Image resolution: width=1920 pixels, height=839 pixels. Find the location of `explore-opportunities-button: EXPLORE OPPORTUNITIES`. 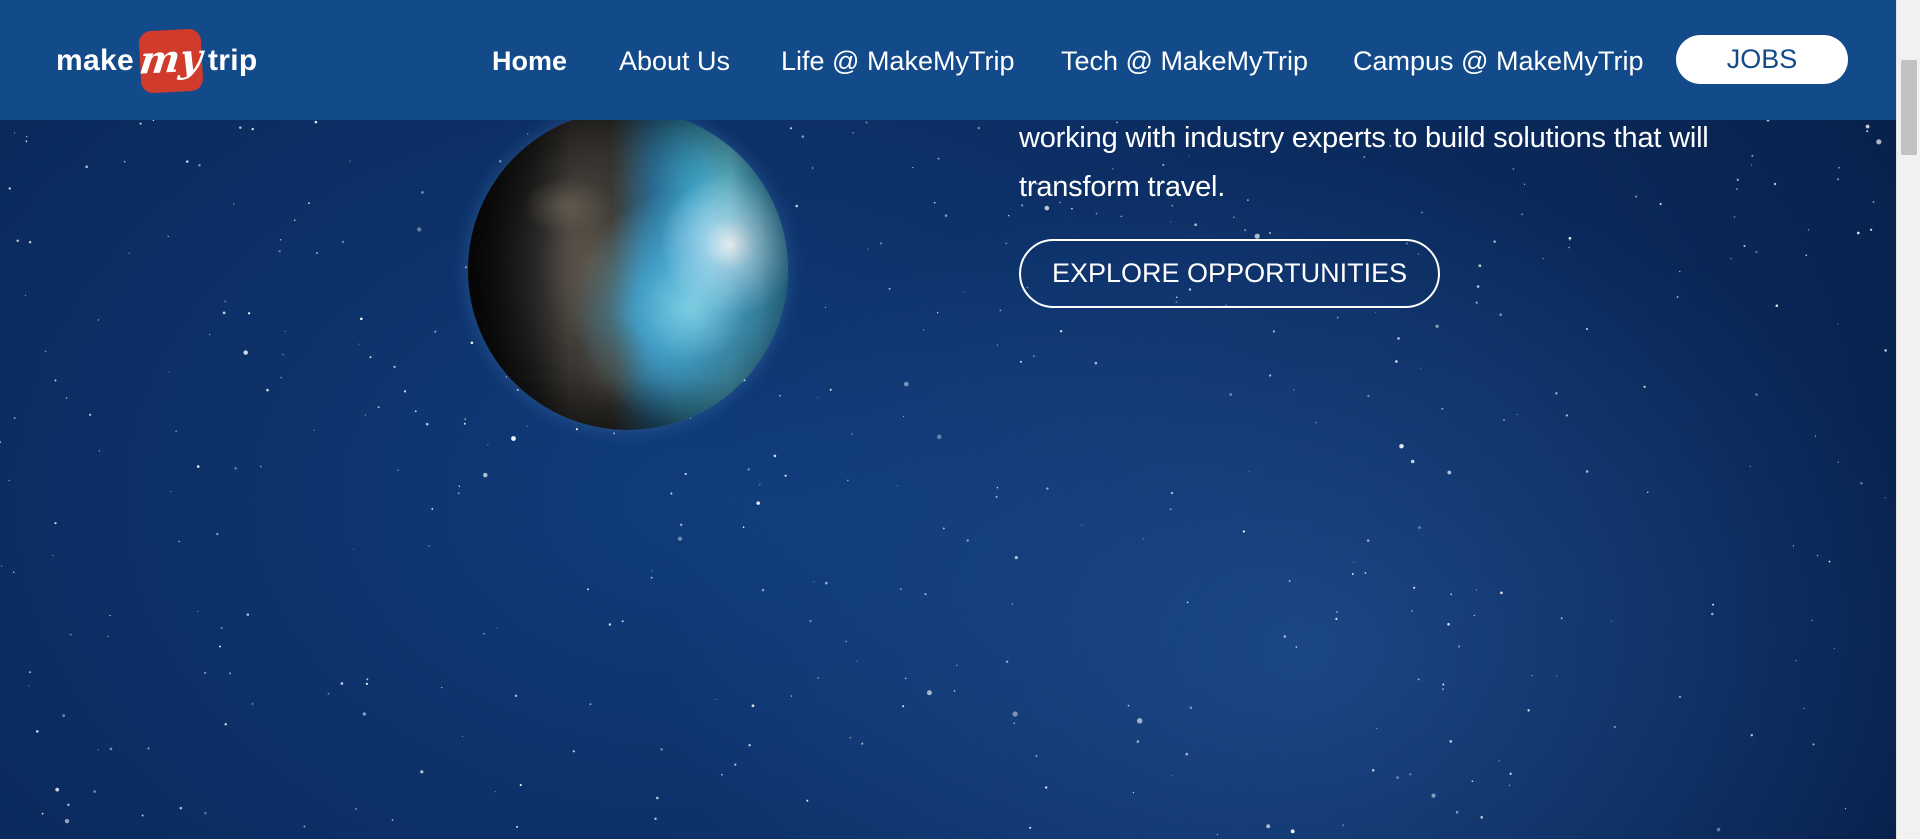

explore-opportunities-button: EXPLORE OPPORTUNITIES is located at coordinates (1230, 273).